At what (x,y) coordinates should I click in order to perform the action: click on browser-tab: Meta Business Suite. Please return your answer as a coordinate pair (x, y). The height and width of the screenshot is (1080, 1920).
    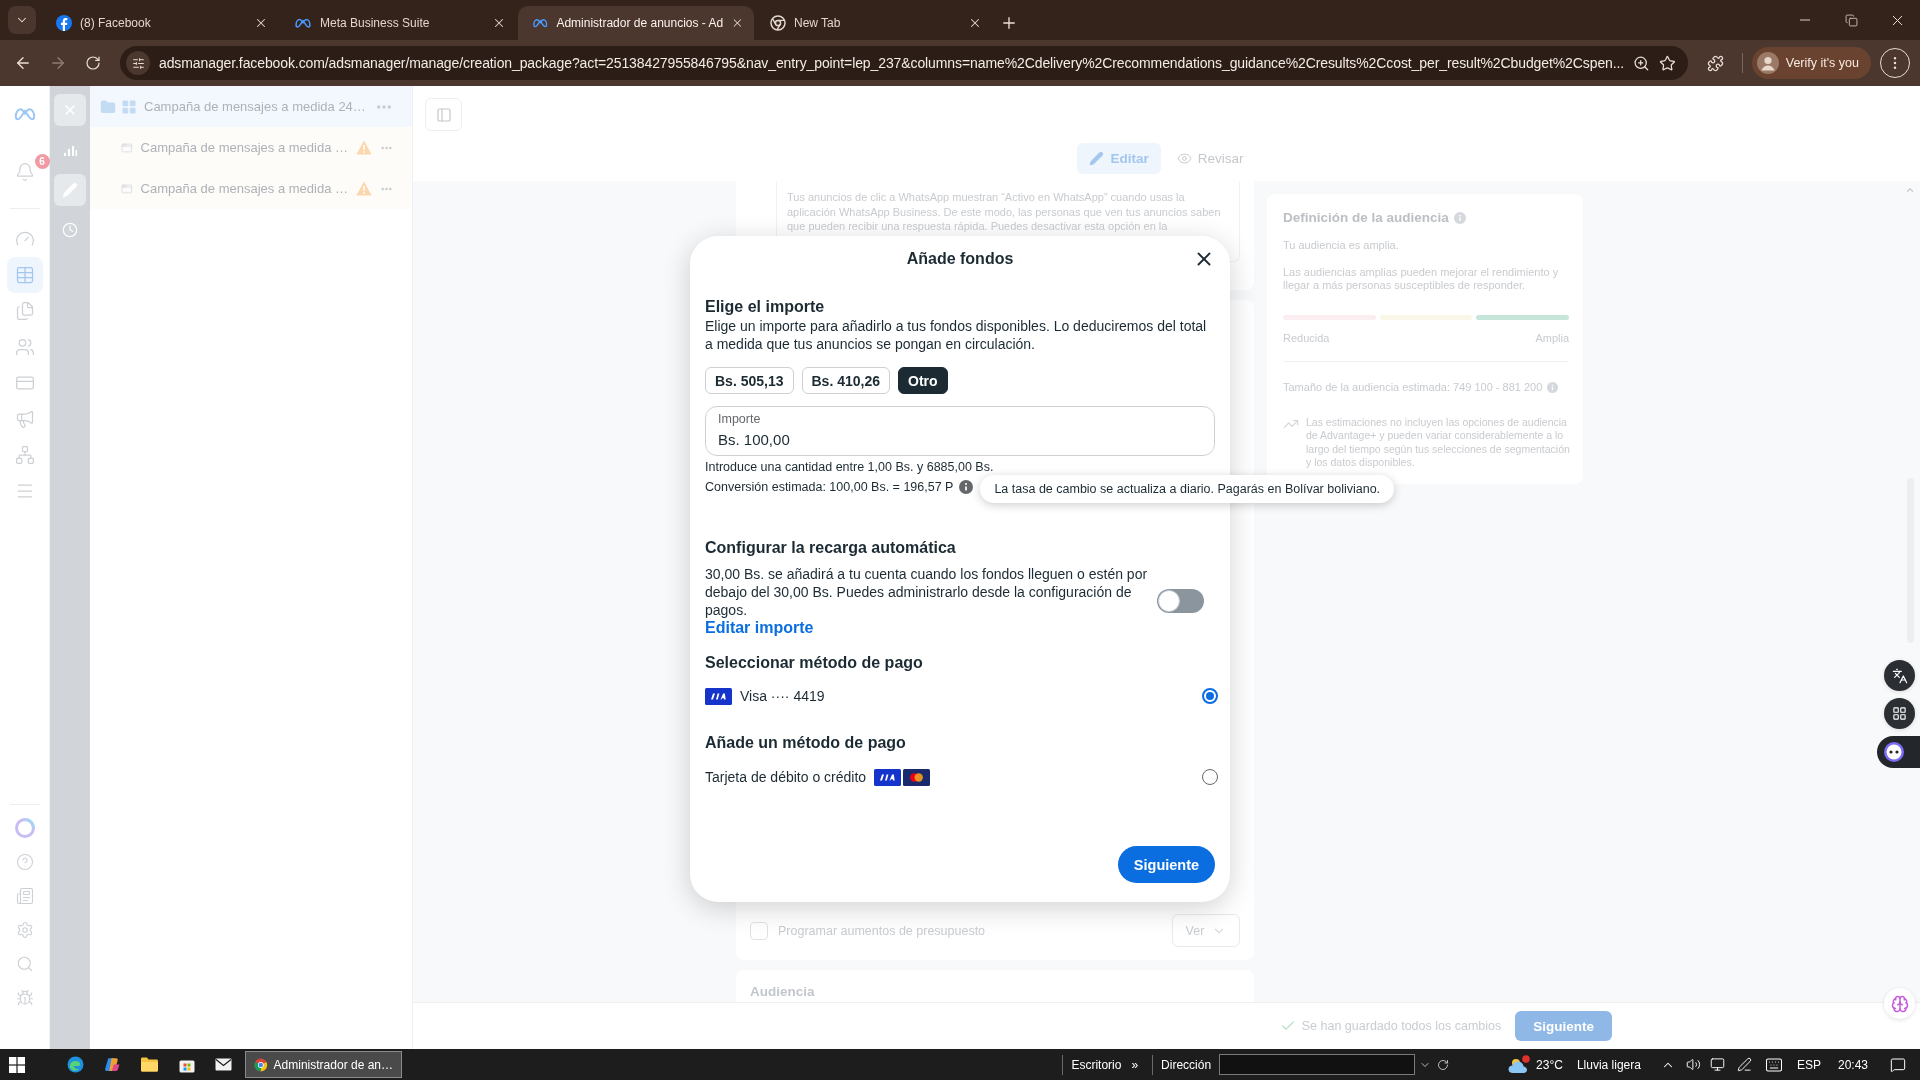
    Looking at the image, I should click on (398, 23).